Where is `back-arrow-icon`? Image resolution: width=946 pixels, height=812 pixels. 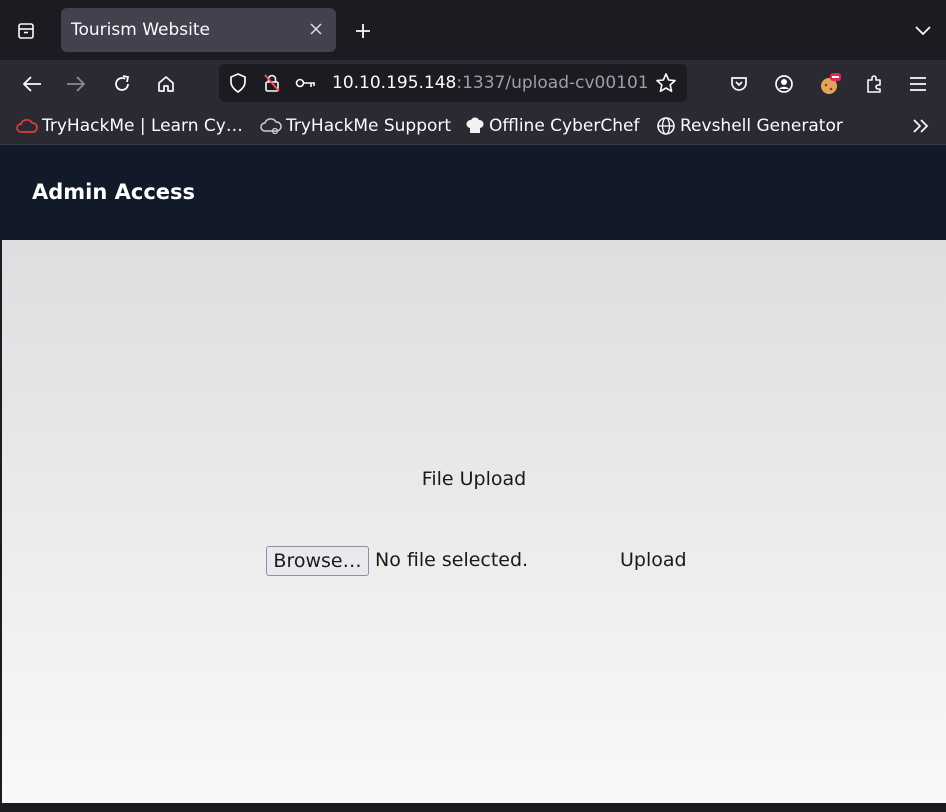
back-arrow-icon is located at coordinates (32, 84).